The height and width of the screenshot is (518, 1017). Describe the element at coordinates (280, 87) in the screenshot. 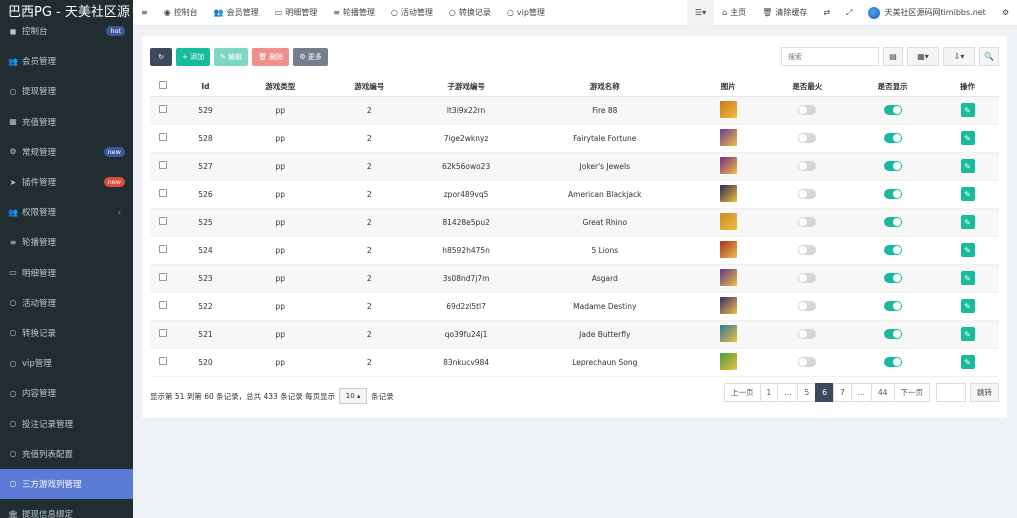

I see `column-header-2: 游戏类型` at that location.